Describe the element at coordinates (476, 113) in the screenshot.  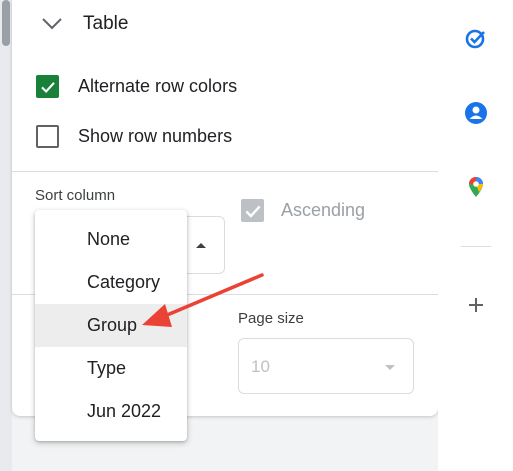
I see `contacts-icon` at that location.